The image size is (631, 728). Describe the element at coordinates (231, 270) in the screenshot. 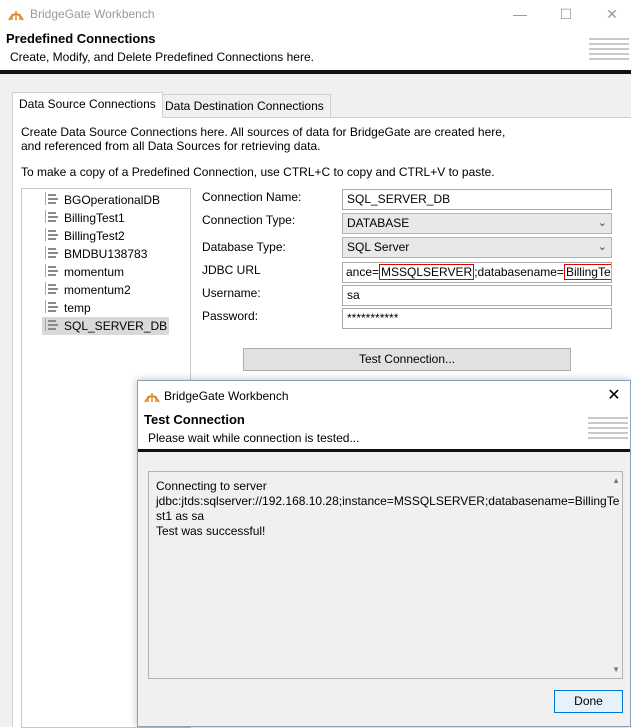

I see `jdbc-url-label: JDBC URL` at that location.